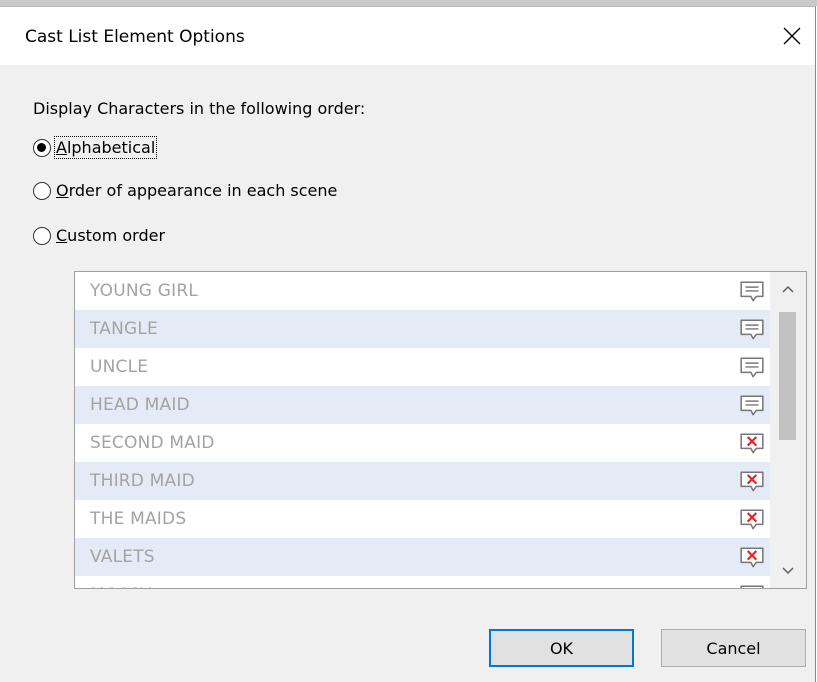 The width and height of the screenshot is (817, 682). What do you see at coordinates (423, 557) in the screenshot?
I see `list-item: VALETS` at bounding box center [423, 557].